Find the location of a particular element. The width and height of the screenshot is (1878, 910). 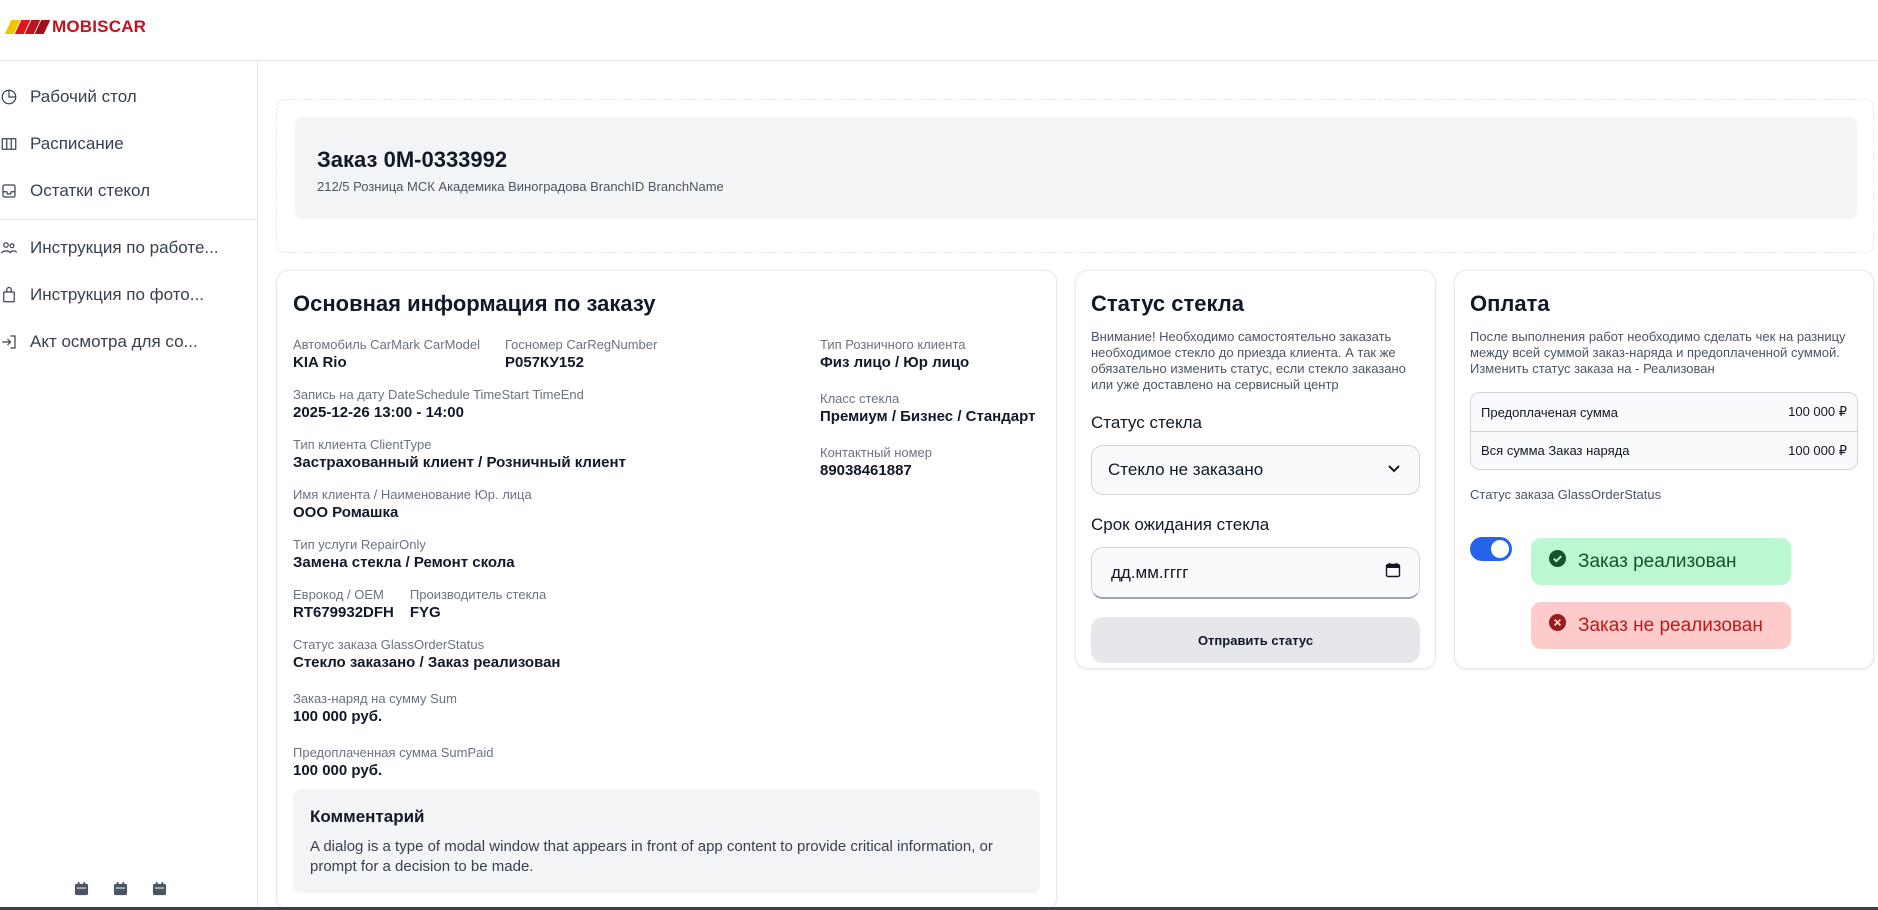

chevron-down-icon is located at coordinates (1394, 470).